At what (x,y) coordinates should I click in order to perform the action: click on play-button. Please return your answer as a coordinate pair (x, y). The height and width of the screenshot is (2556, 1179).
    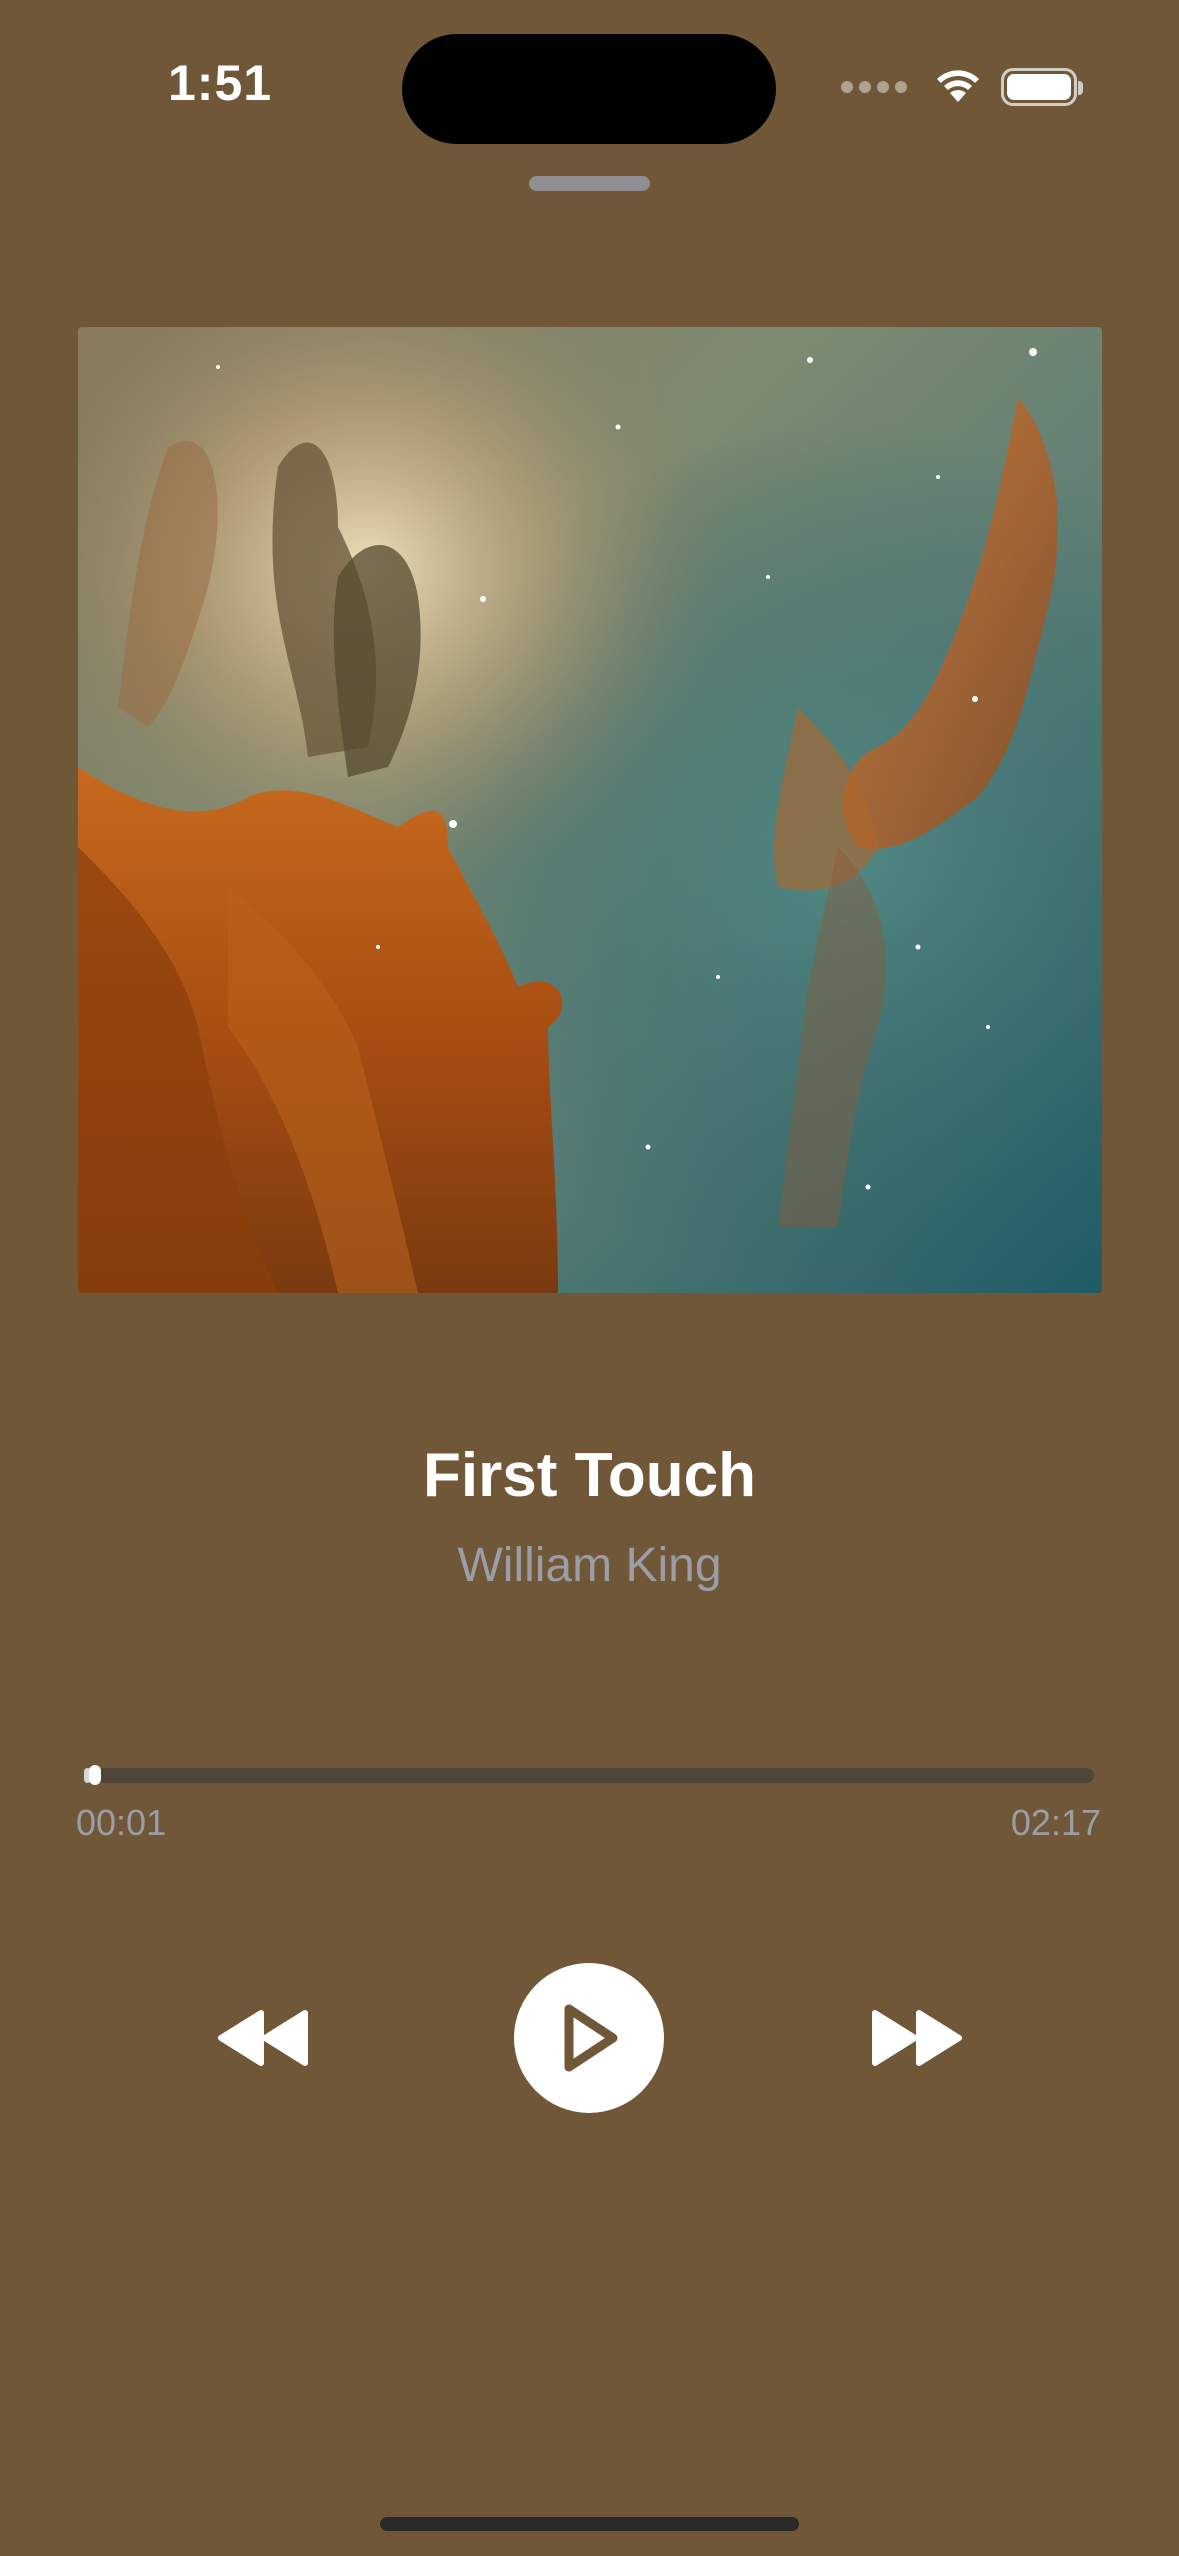
    Looking at the image, I should click on (589, 2038).